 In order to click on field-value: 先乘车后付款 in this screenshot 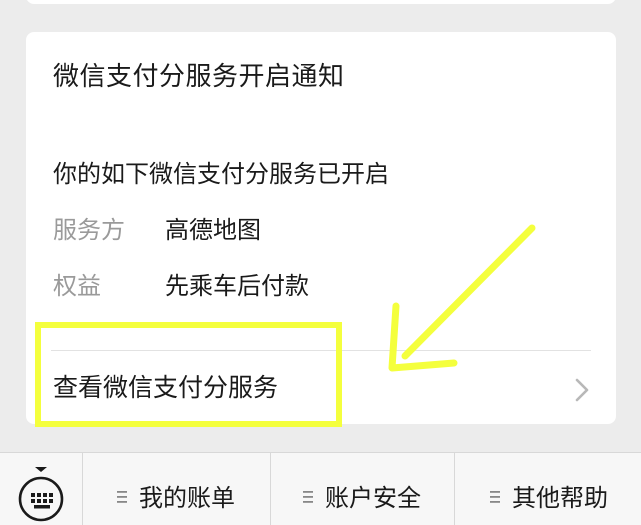, I will do `click(237, 286)`.